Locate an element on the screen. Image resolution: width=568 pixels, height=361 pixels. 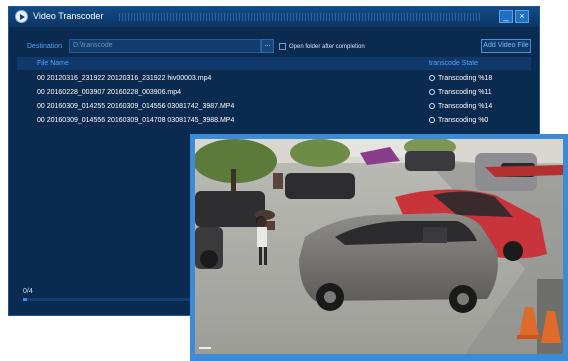
close-button: × is located at coordinates (522, 16).